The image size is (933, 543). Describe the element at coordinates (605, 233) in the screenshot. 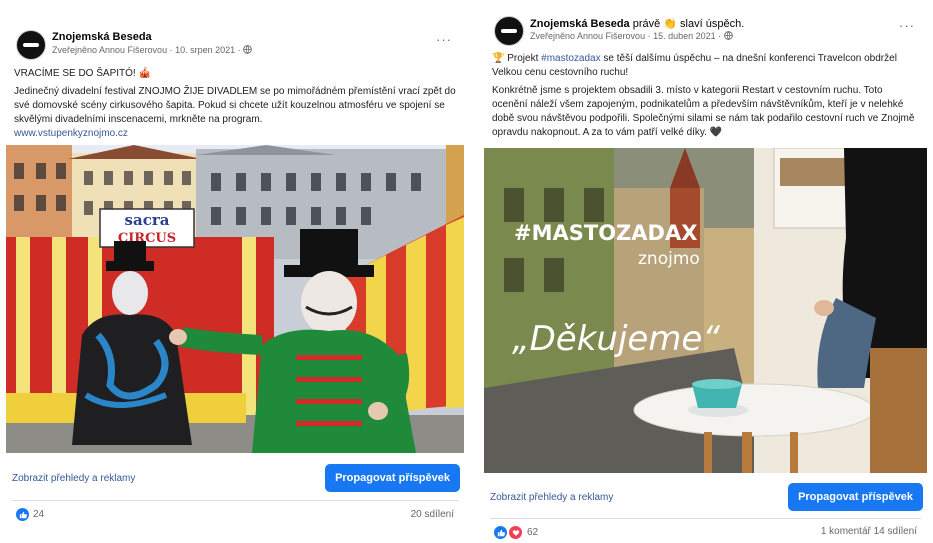

I see `photo-hashtag: #MASTOZADAX` at that location.